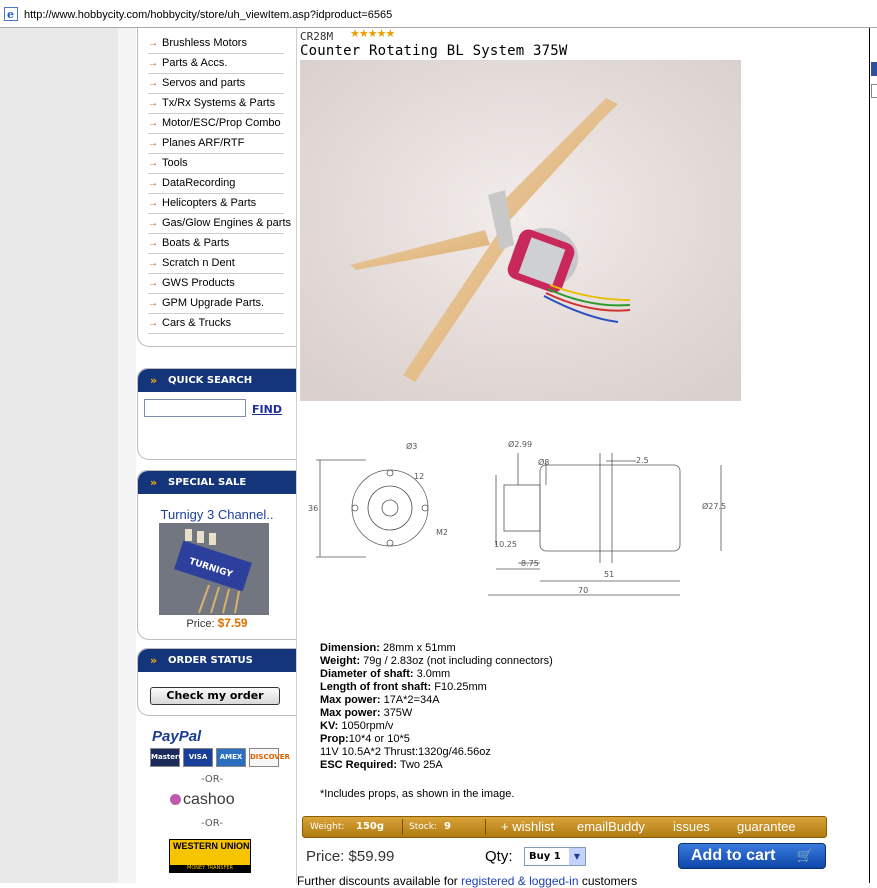 This screenshot has width=877, height=888. Describe the element at coordinates (232, 623) in the screenshot. I see `price-value: $7.59` at that location.